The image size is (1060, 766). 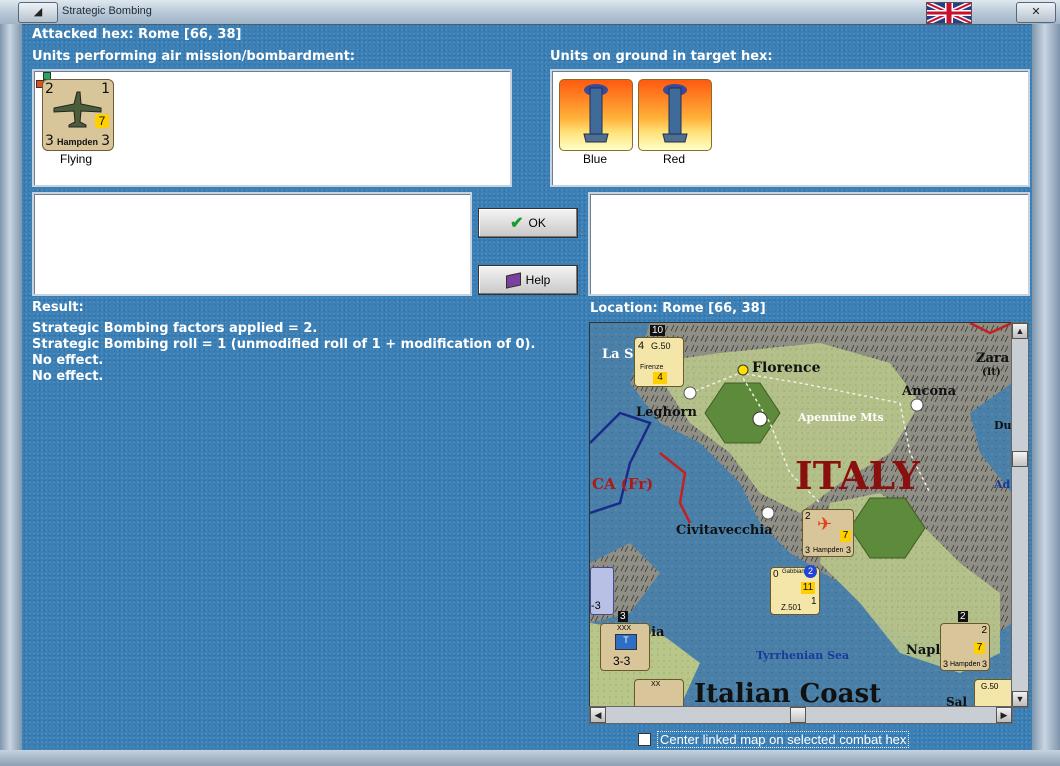 I want to click on factory-red-tile, so click(x=675, y=115).